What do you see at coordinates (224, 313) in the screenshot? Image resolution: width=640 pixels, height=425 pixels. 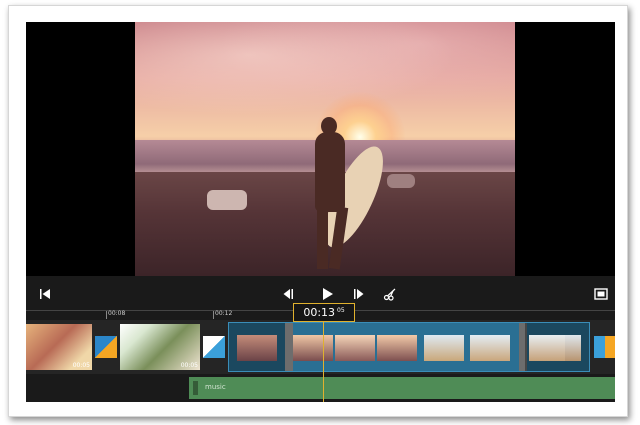 I see `ruler-label-00-12: 00:12` at bounding box center [224, 313].